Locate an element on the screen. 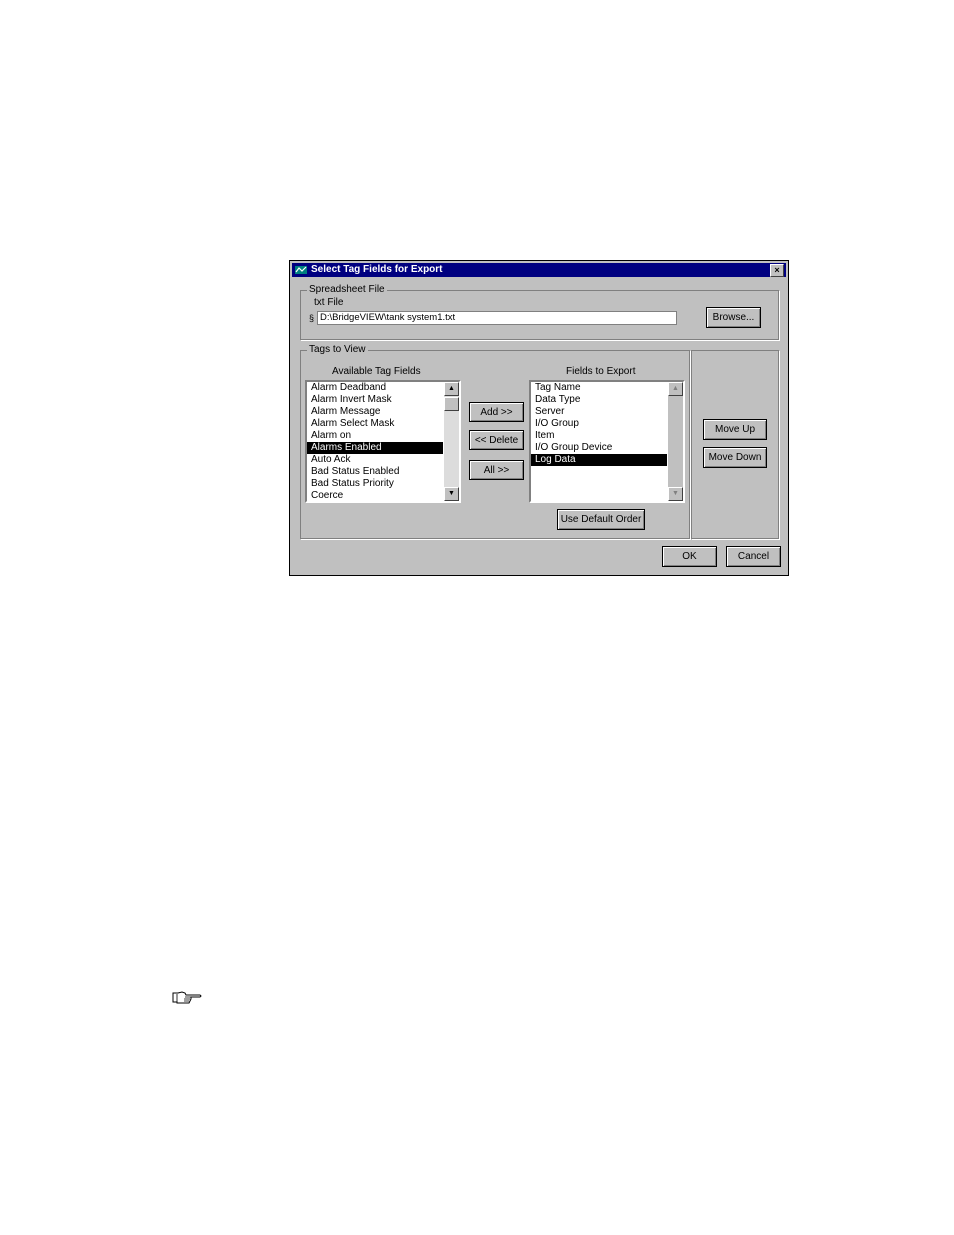 The width and height of the screenshot is (954, 1235). list-item: Alarm Select Mask is located at coordinates (375, 424).